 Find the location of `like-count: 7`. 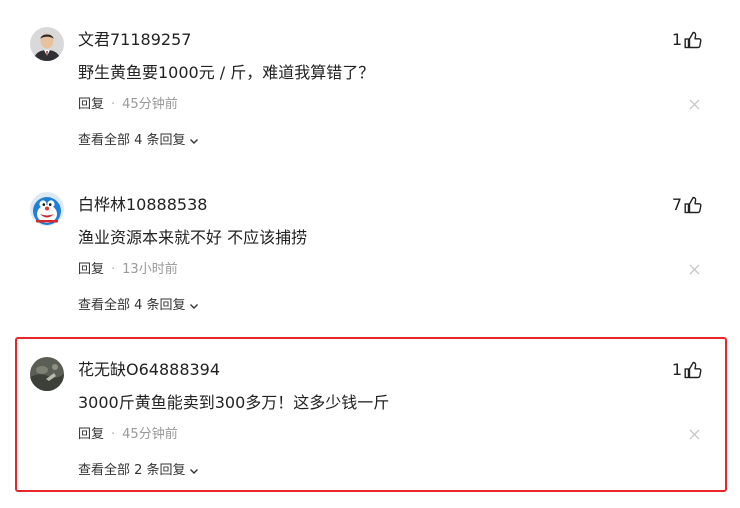

like-count: 7 is located at coordinates (676, 204).